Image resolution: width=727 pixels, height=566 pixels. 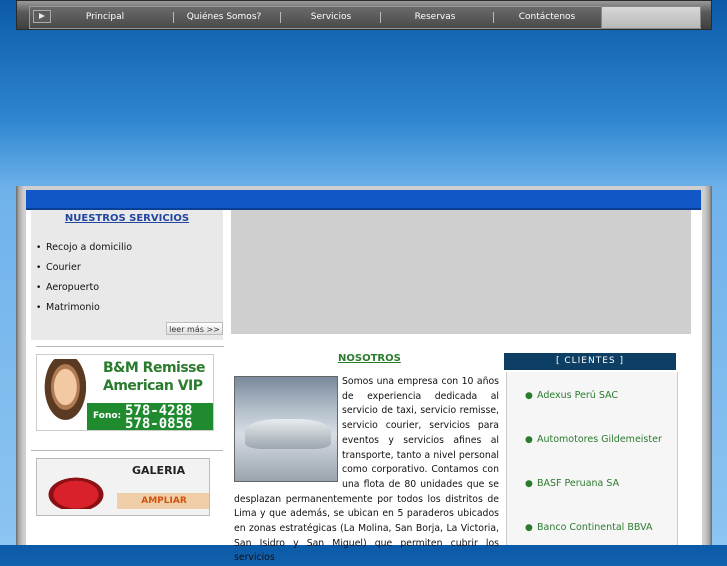 What do you see at coordinates (163, 501) in the screenshot?
I see `ampliar-button: AMPLIAR` at bounding box center [163, 501].